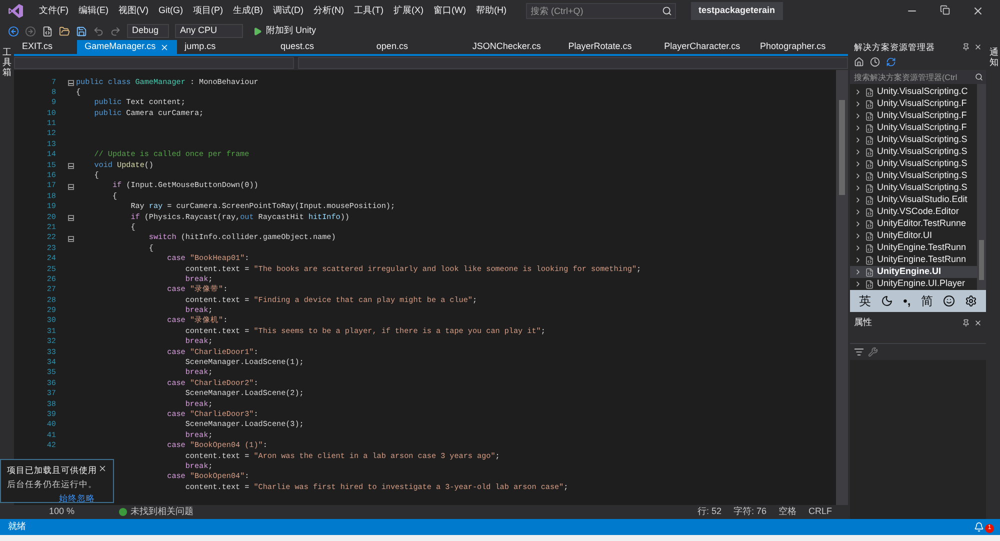 This screenshot has width=1000, height=541. Describe the element at coordinates (859, 62) in the screenshot. I see `home-icon` at that location.